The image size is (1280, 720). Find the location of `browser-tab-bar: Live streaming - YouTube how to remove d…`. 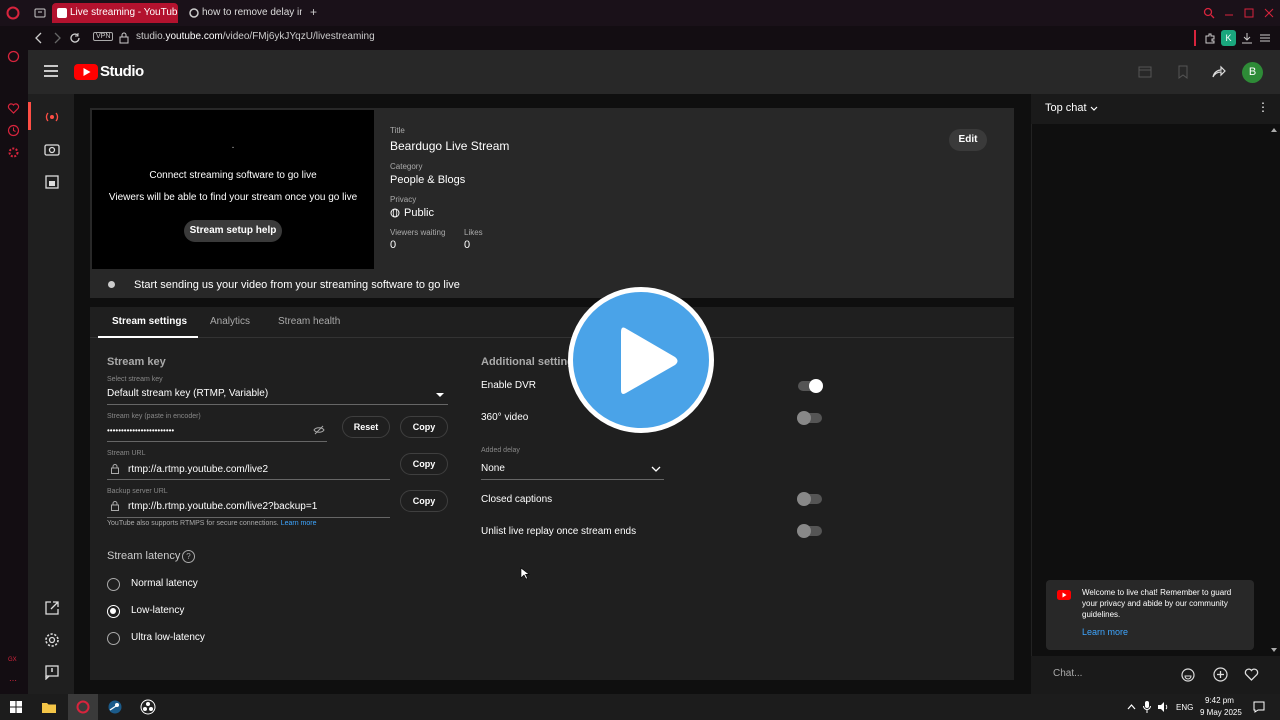

browser-tab-bar: Live streaming - YouTube how to remove d… is located at coordinates (640, 13).